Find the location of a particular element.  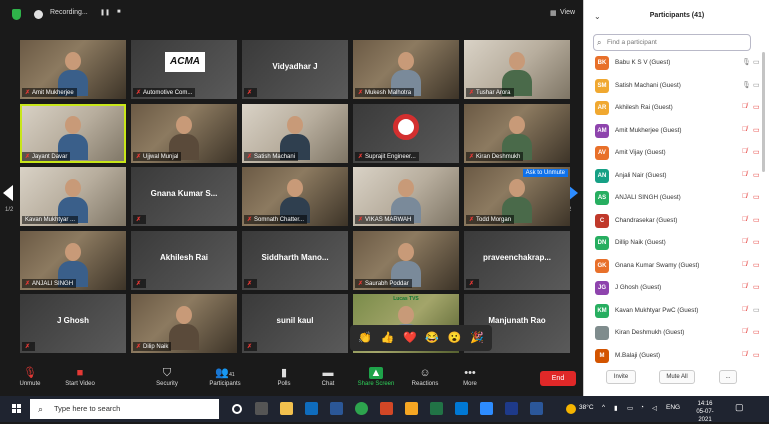

pause-recording-button: ❚❚ is located at coordinates (105, 12).